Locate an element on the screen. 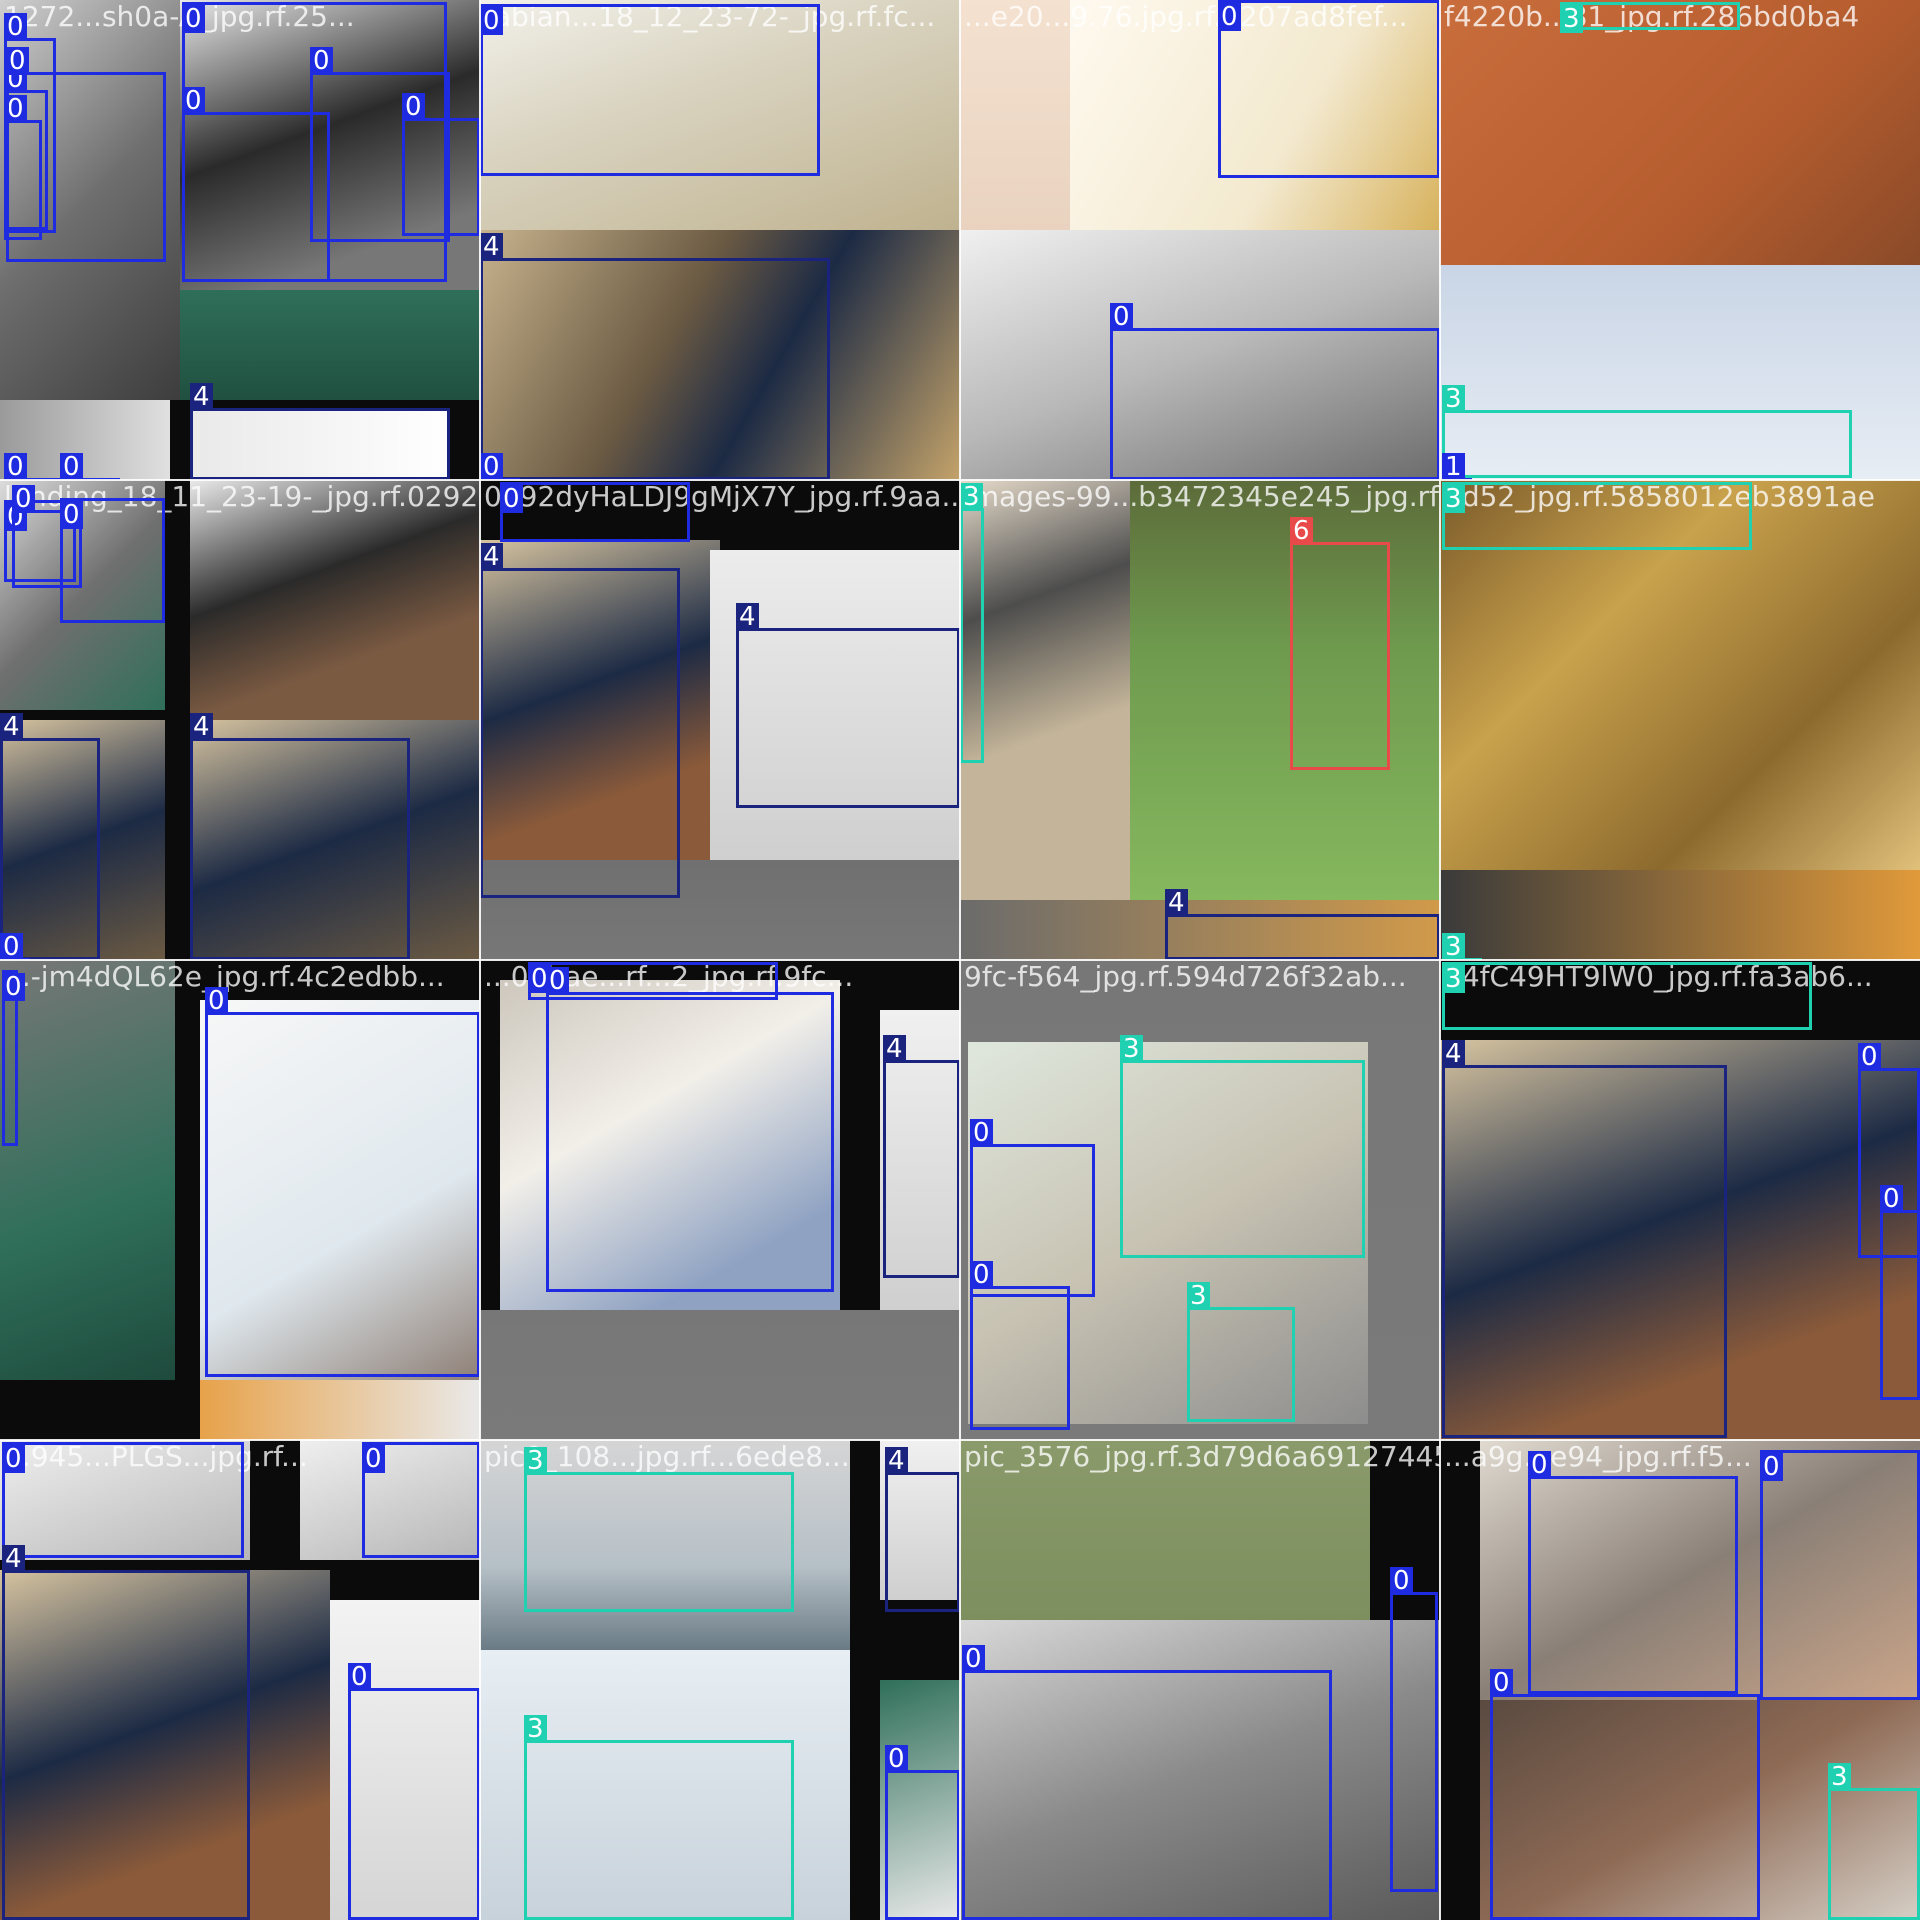 The image size is (1920, 1920). bounding-box-class-label: 1 is located at coordinates (1453, 466).